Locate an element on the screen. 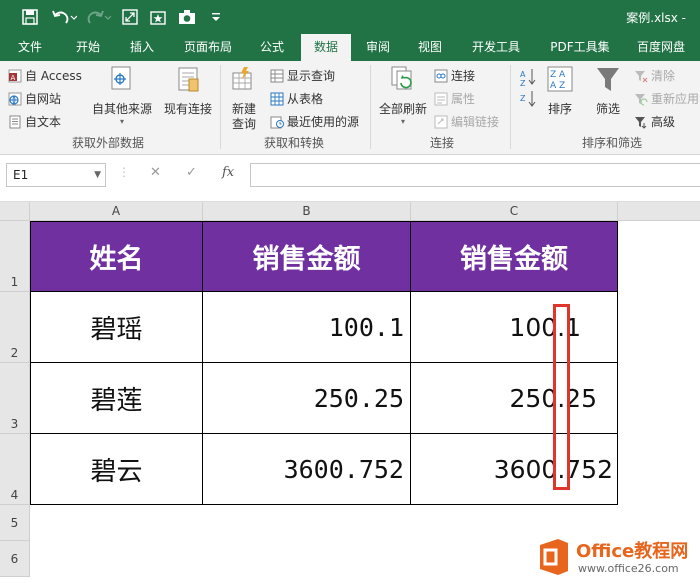 The image size is (700, 583). undo-icon is located at coordinates (64, 17).